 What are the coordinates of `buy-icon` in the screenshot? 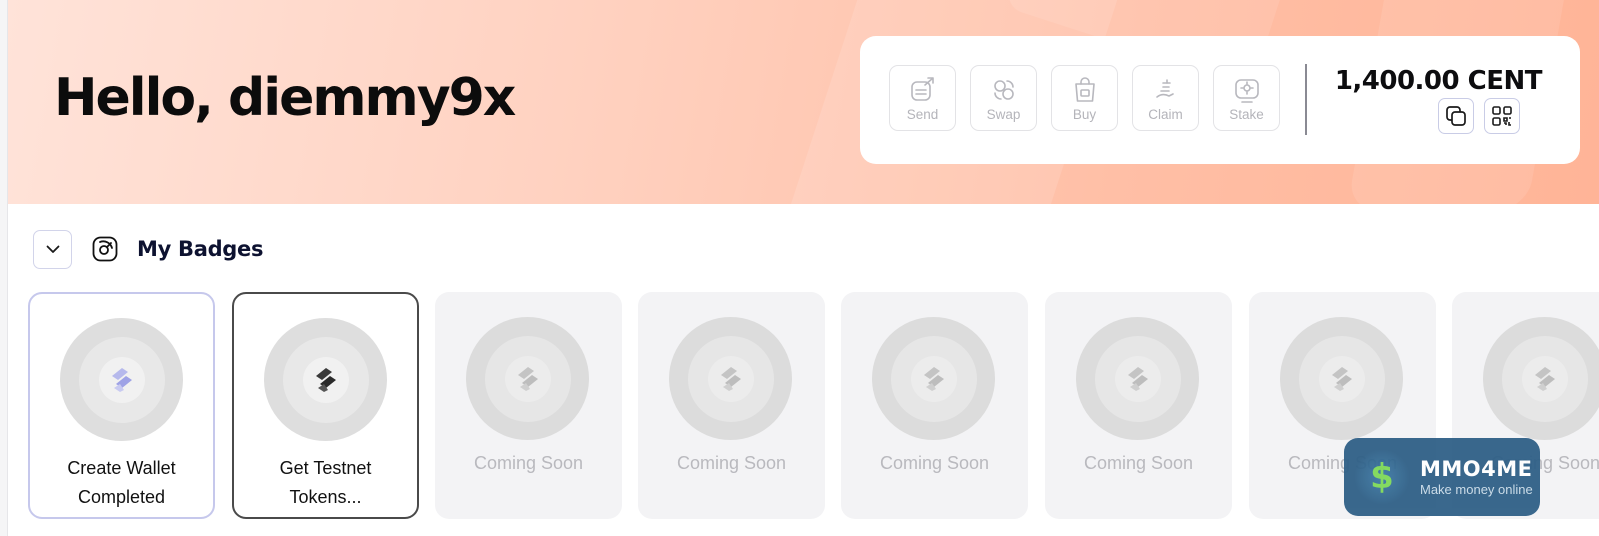 It's located at (1084, 89).